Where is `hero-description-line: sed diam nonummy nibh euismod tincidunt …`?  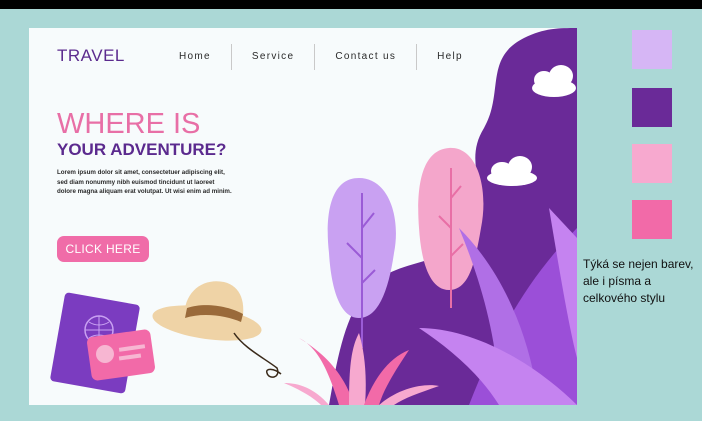
hero-description-line: sed diam nonummy nibh euismod tincidunt … is located at coordinates (136, 182).